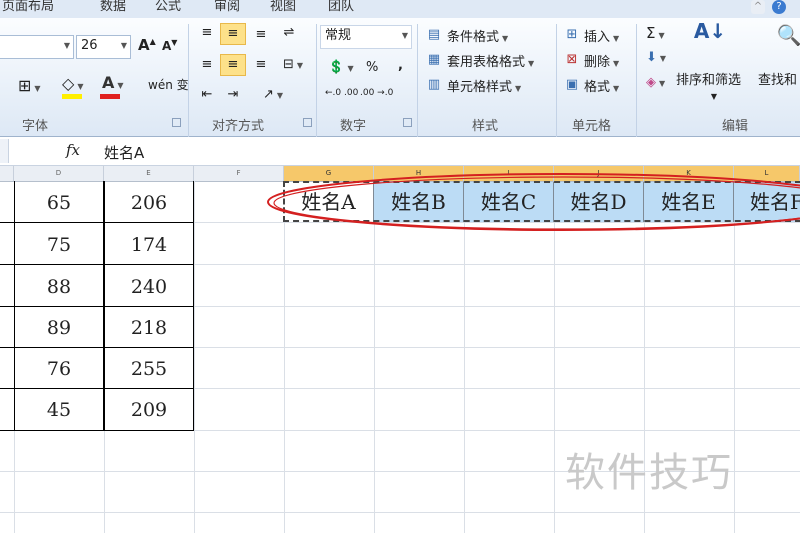  What do you see at coordinates (149, 410) in the screenshot?
I see `table-cell: 209` at bounding box center [149, 410].